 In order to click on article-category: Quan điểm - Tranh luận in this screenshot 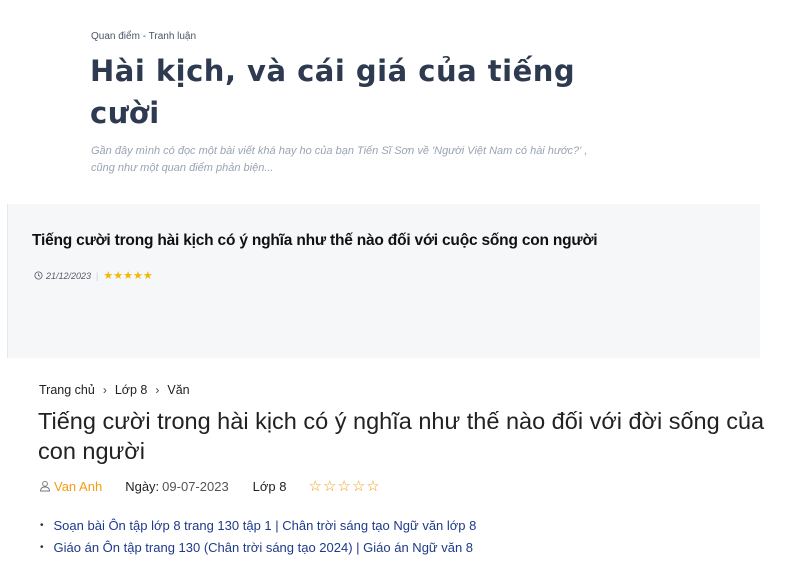, I will do `click(143, 36)`.